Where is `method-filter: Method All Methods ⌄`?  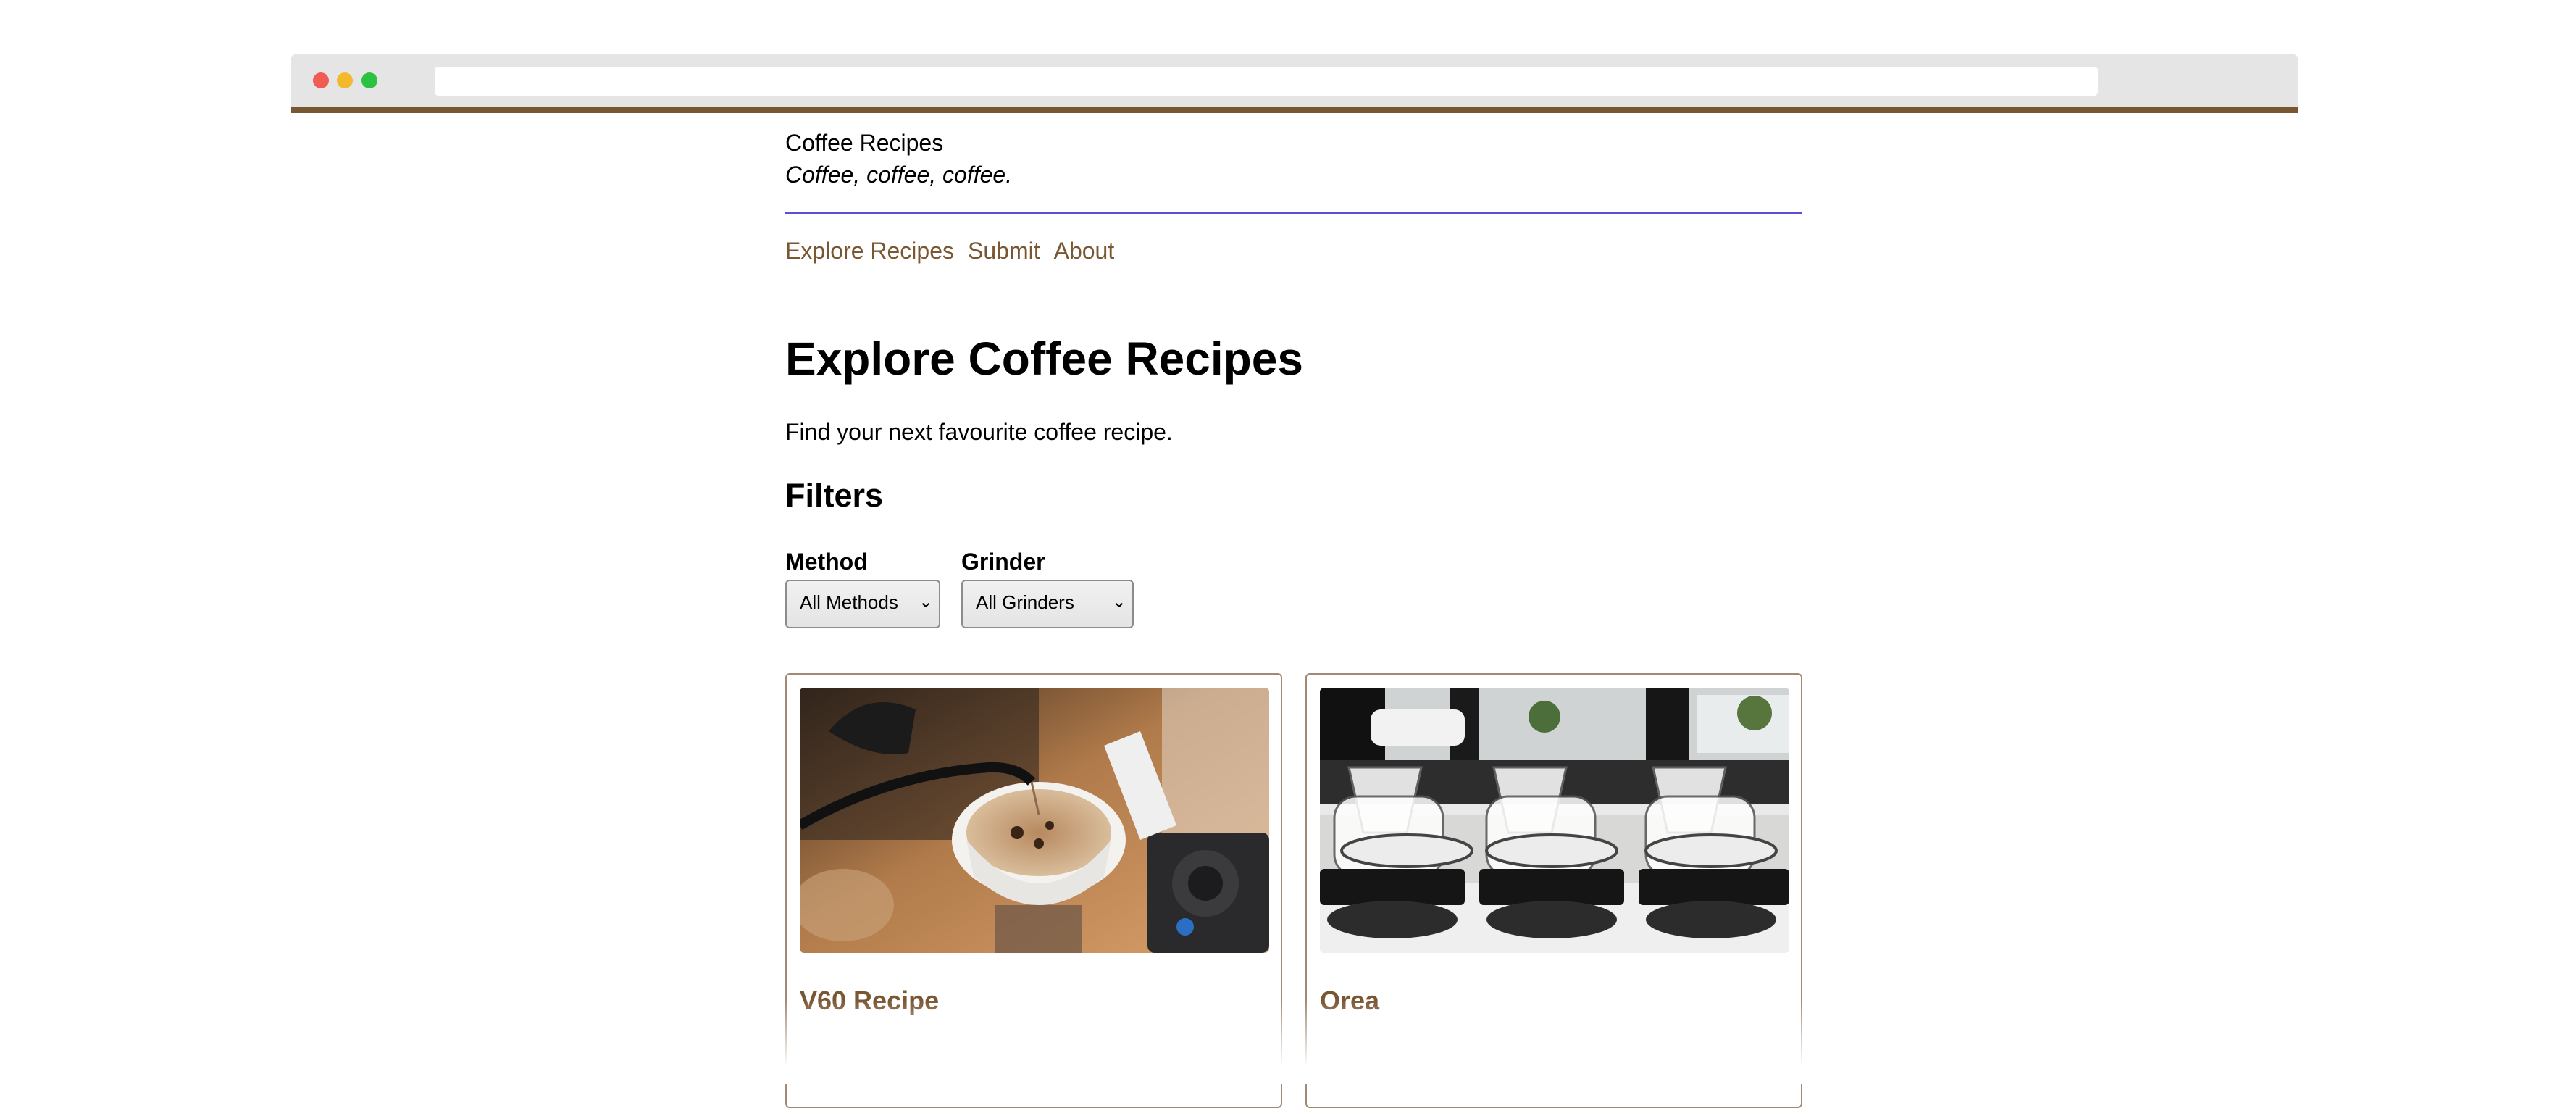 method-filter: Method All Methods ⌄ is located at coordinates (862, 588).